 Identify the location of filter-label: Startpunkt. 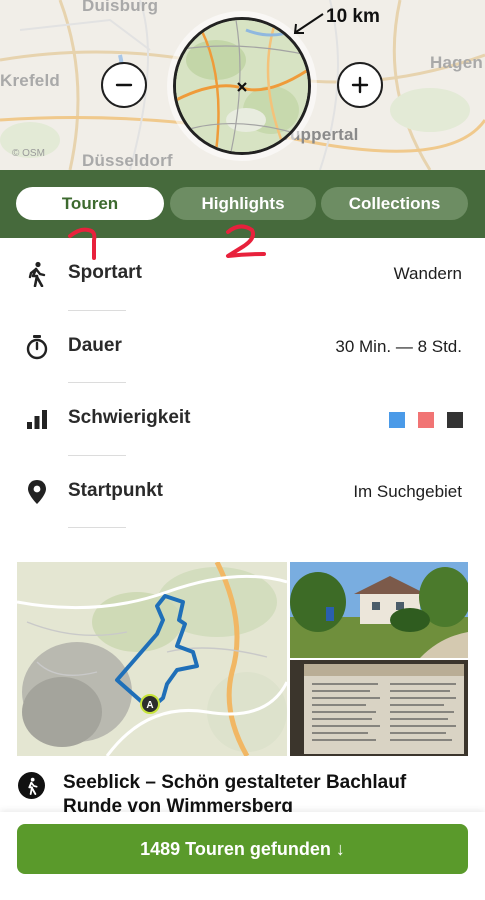
(115, 490).